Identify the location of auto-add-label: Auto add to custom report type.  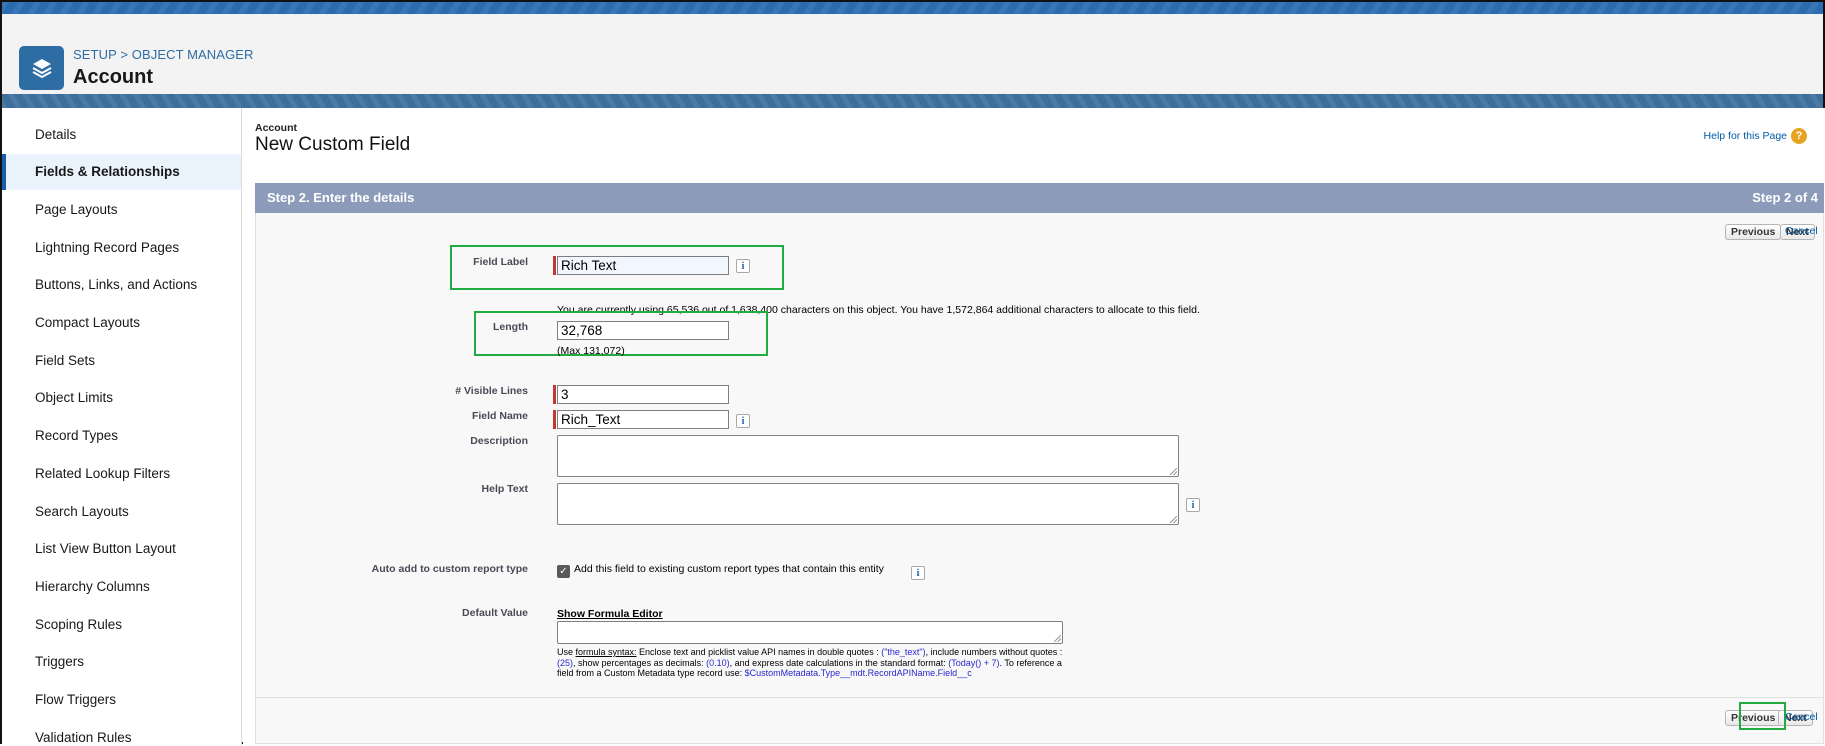
(449, 569).